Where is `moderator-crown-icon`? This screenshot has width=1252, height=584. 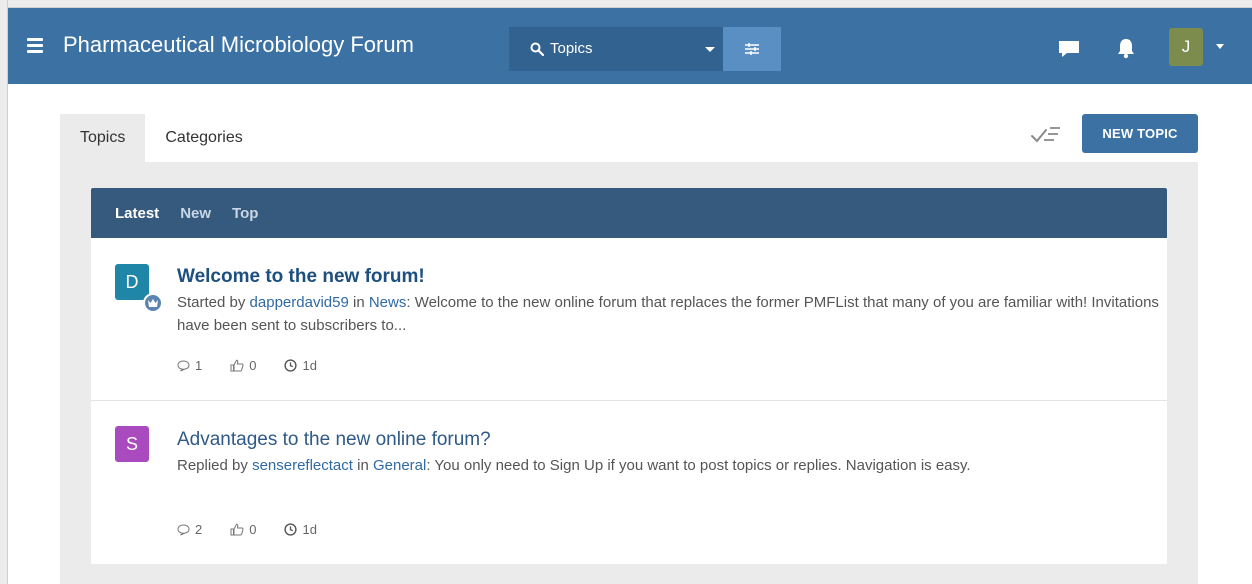
moderator-crown-icon is located at coordinates (153, 303).